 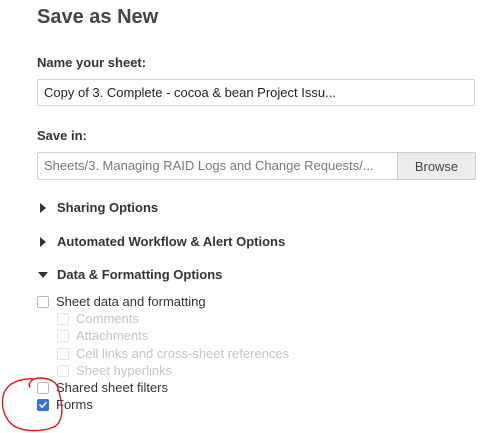 I want to click on sheet-name-input, so click(x=256, y=92).